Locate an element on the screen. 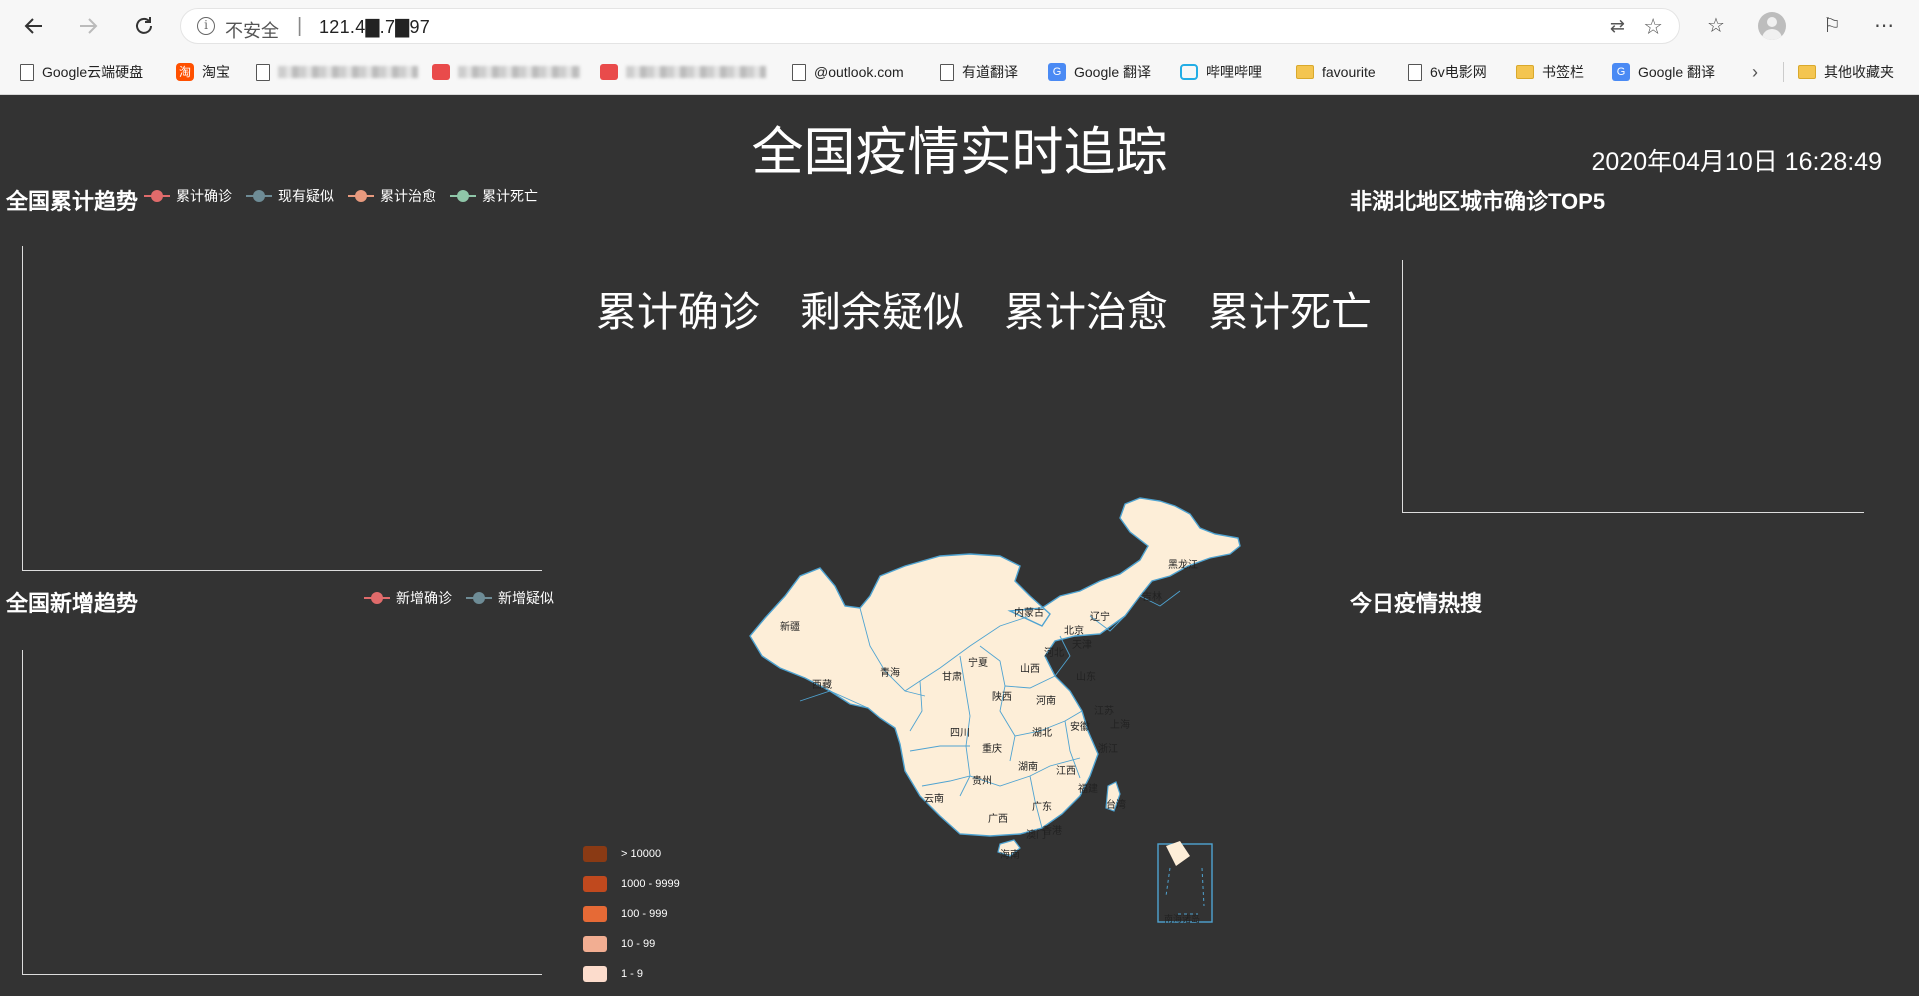  top5-y-axis is located at coordinates (1402, 386).